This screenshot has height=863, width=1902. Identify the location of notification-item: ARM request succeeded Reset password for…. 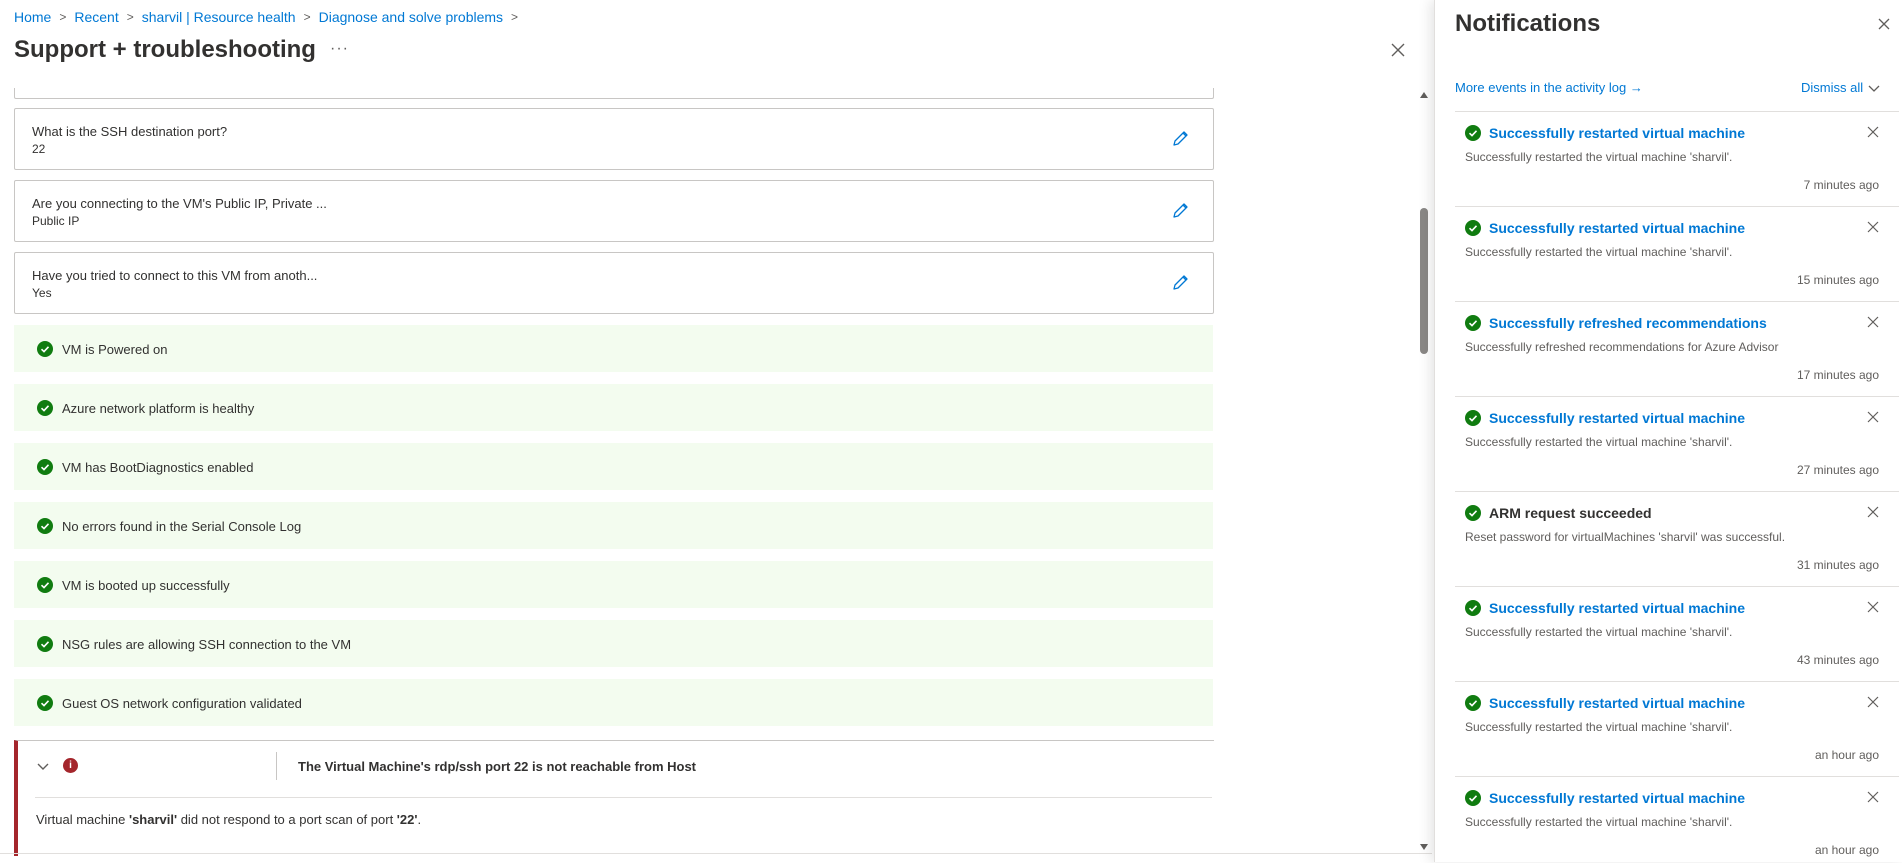
(1677, 538).